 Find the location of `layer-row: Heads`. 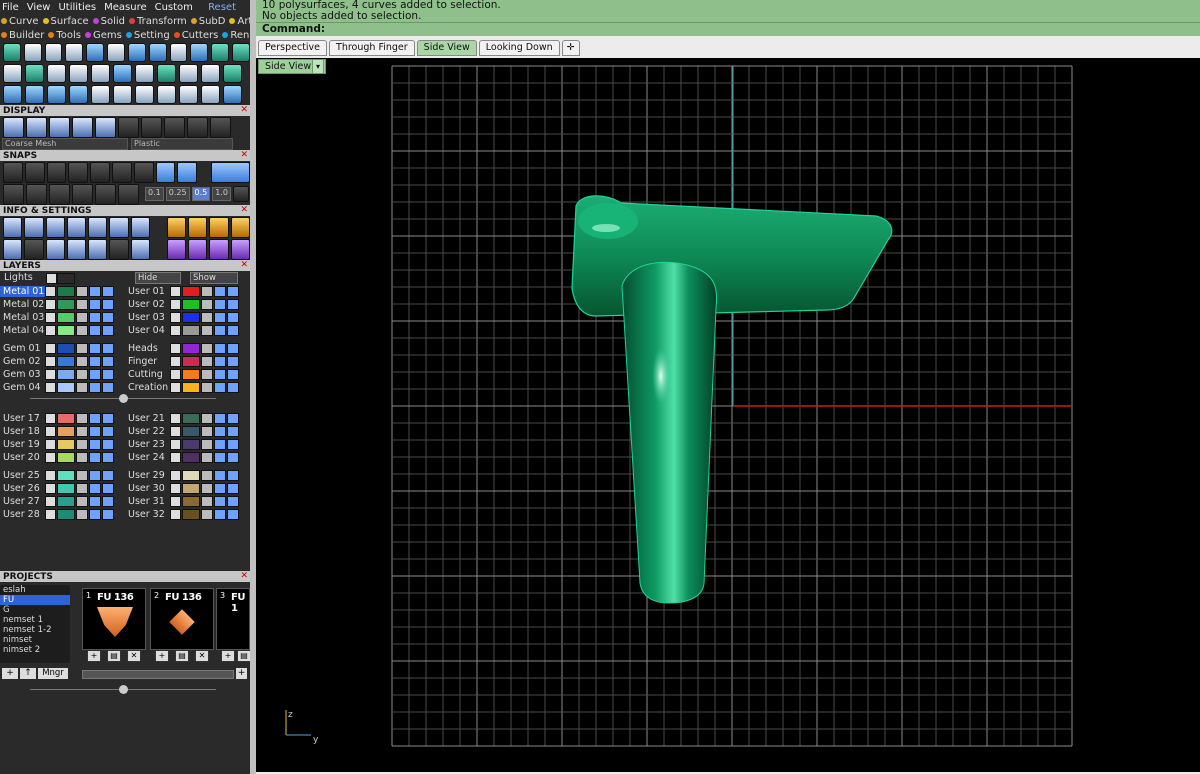

layer-row: Heads is located at coordinates (182, 348).